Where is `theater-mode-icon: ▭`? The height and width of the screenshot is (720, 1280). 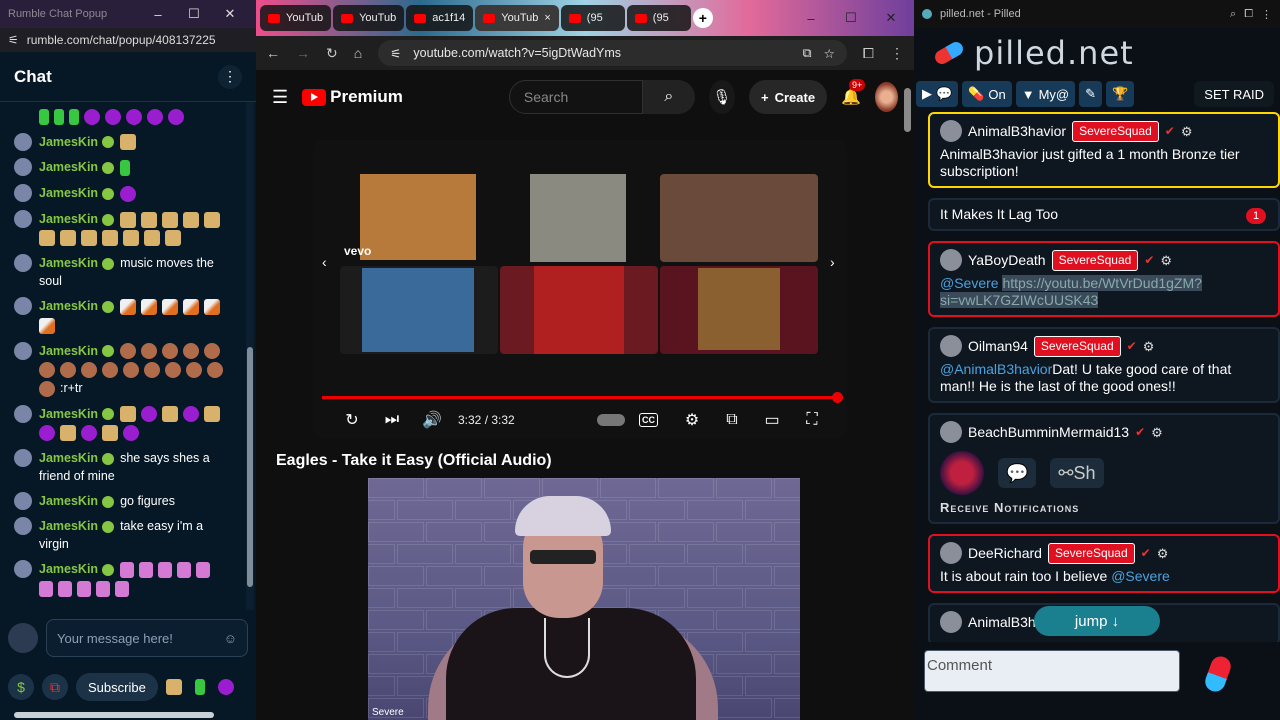 theater-mode-icon: ▭ is located at coordinates (772, 420).